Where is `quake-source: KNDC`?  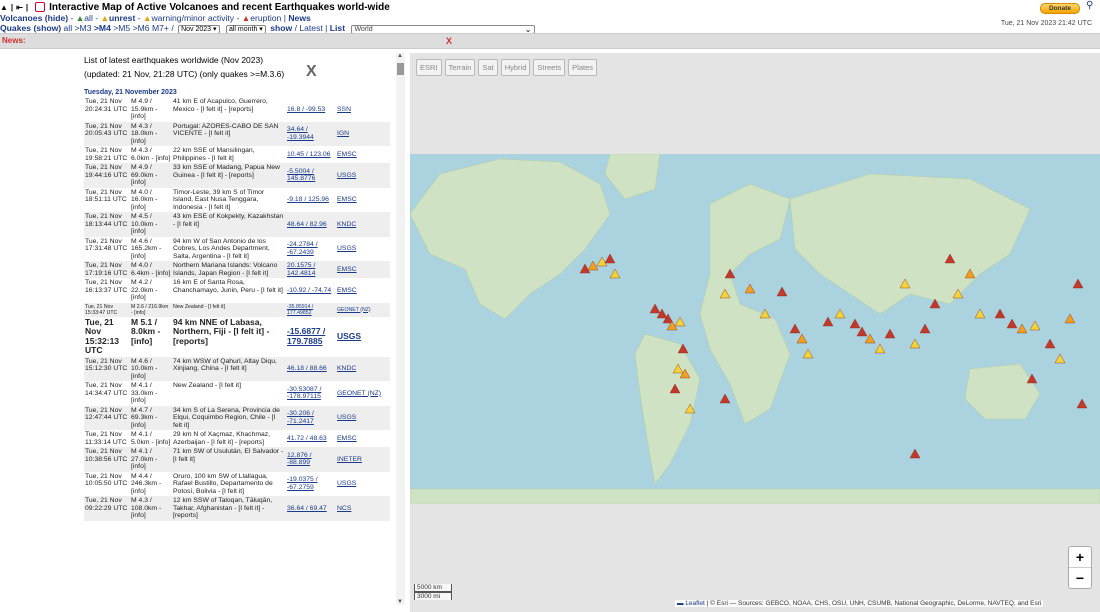 quake-source: KNDC is located at coordinates (363, 368).